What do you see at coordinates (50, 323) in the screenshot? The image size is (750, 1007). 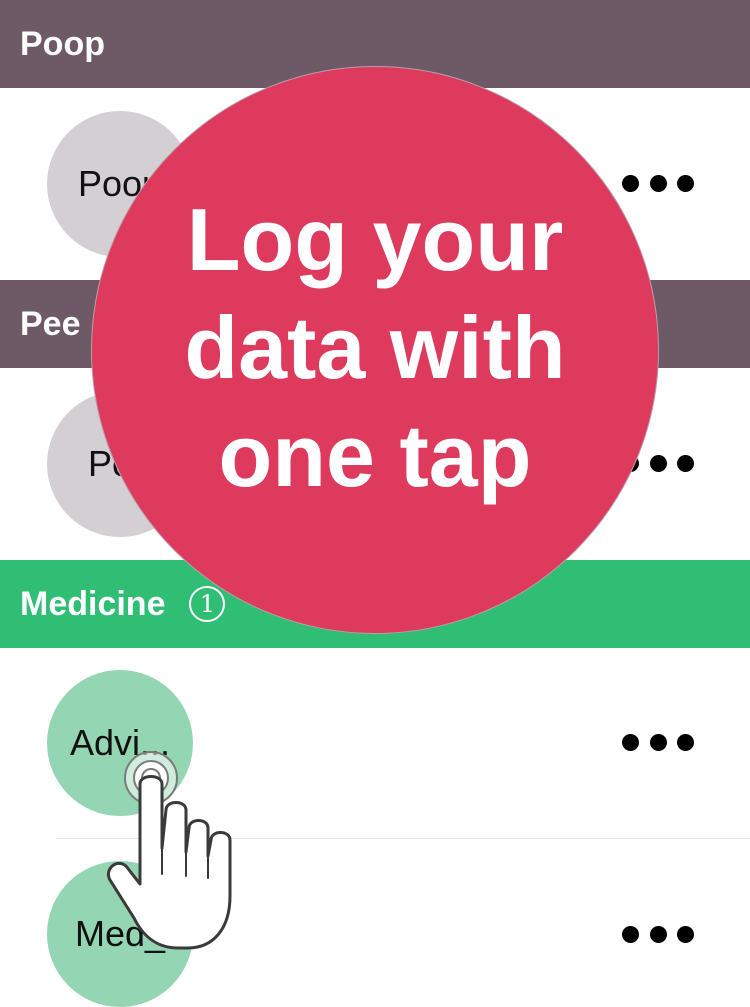 I see `section-title: Pee` at bounding box center [50, 323].